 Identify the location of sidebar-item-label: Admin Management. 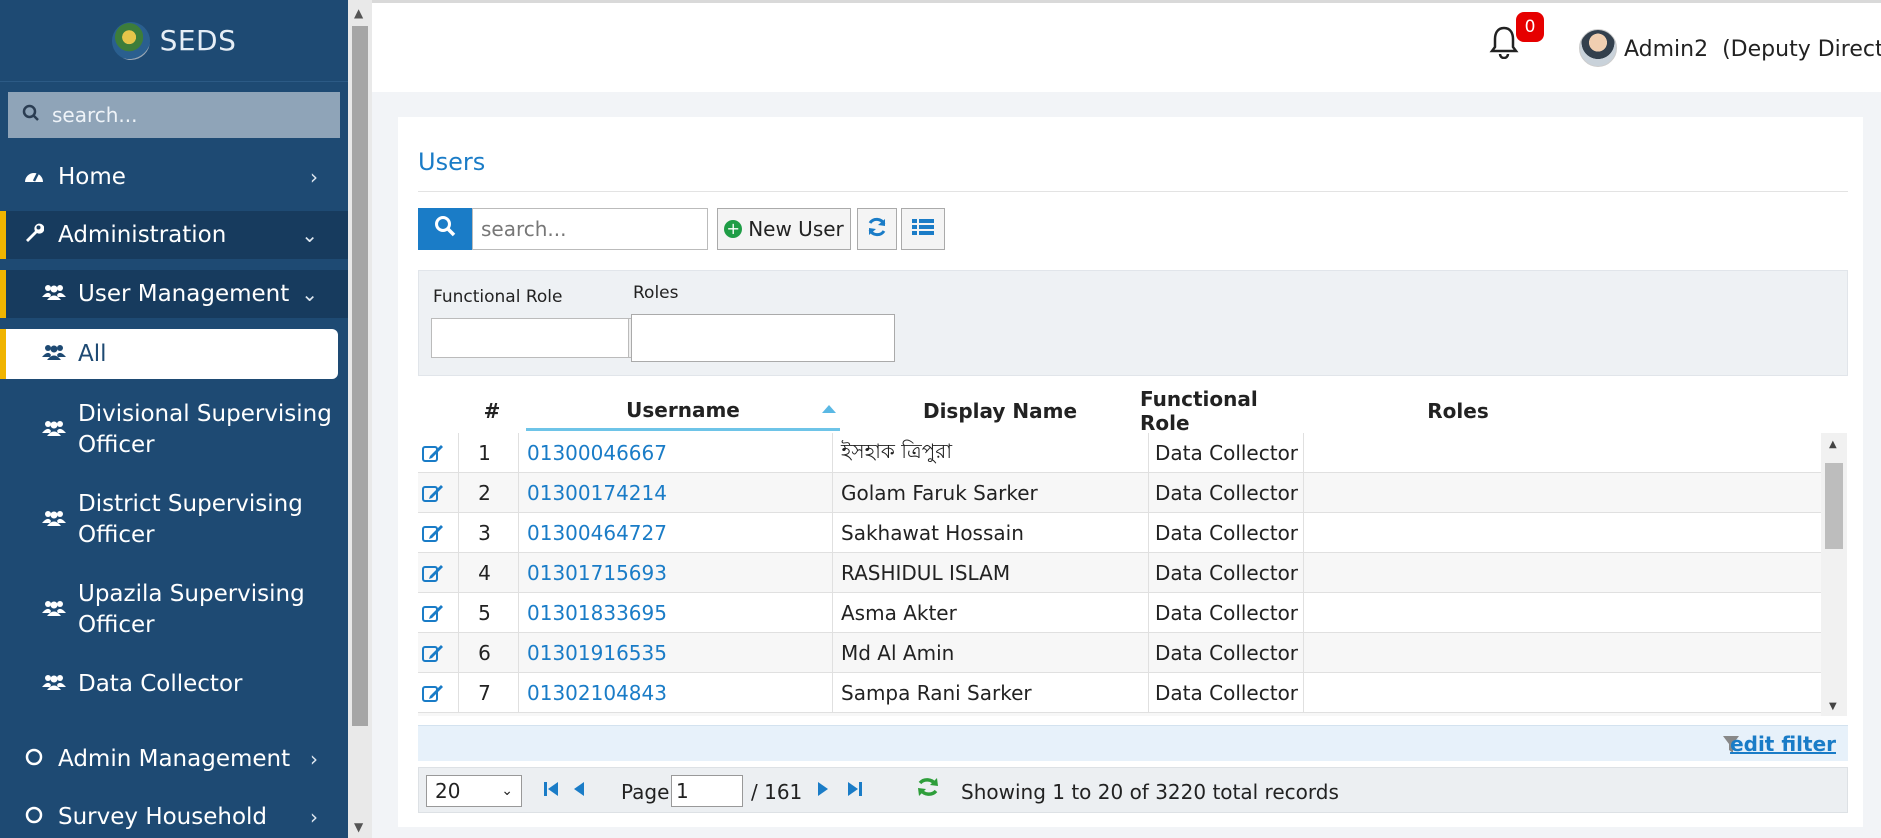
(174, 759).